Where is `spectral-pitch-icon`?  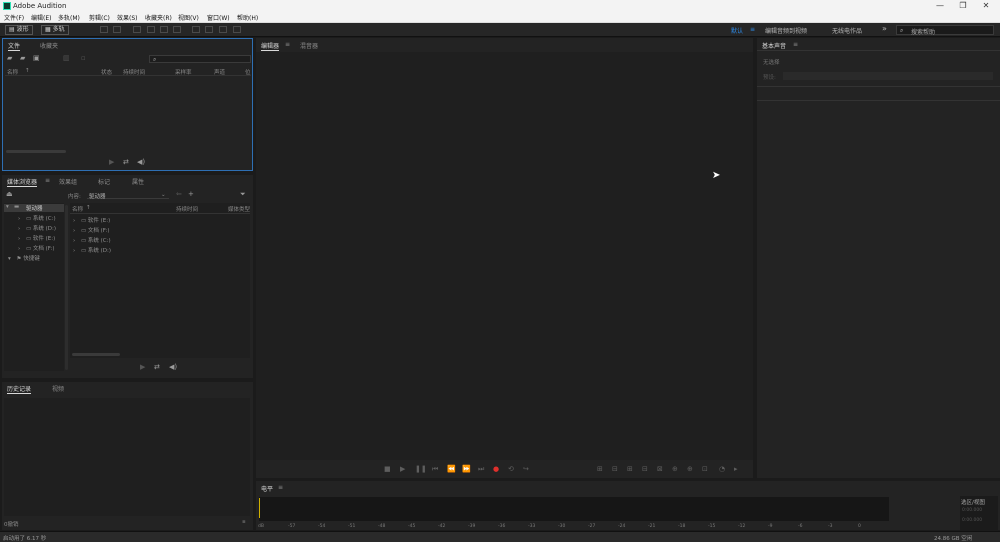
spectral-pitch-icon is located at coordinates (117, 29).